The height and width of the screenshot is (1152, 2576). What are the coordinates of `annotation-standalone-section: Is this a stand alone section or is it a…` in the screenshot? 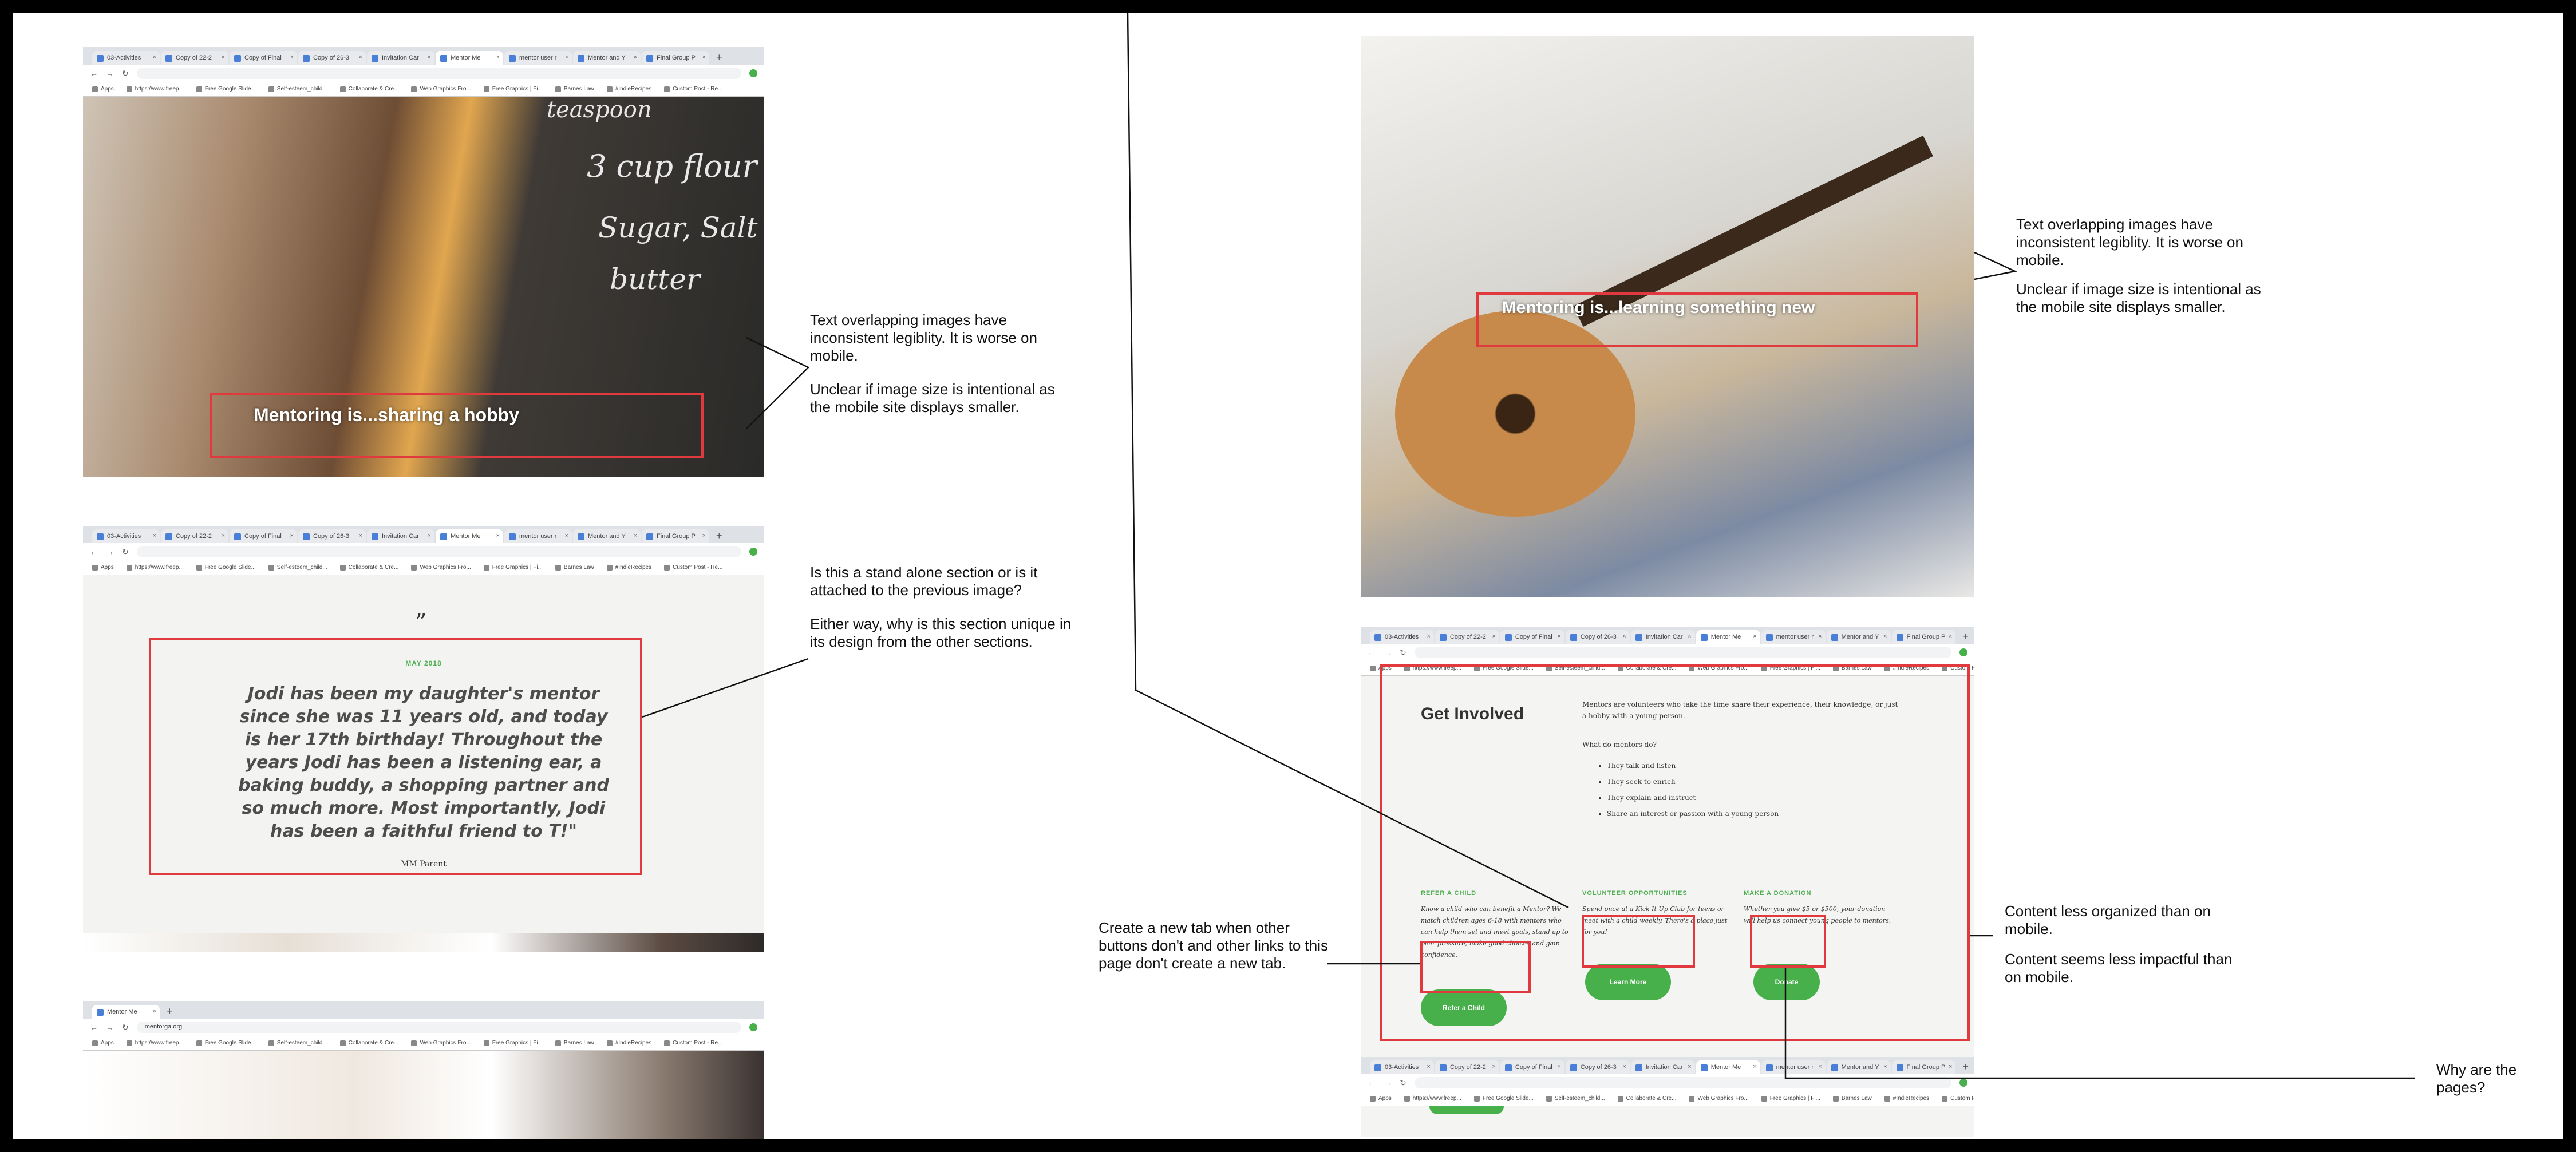 It's located at (944, 607).